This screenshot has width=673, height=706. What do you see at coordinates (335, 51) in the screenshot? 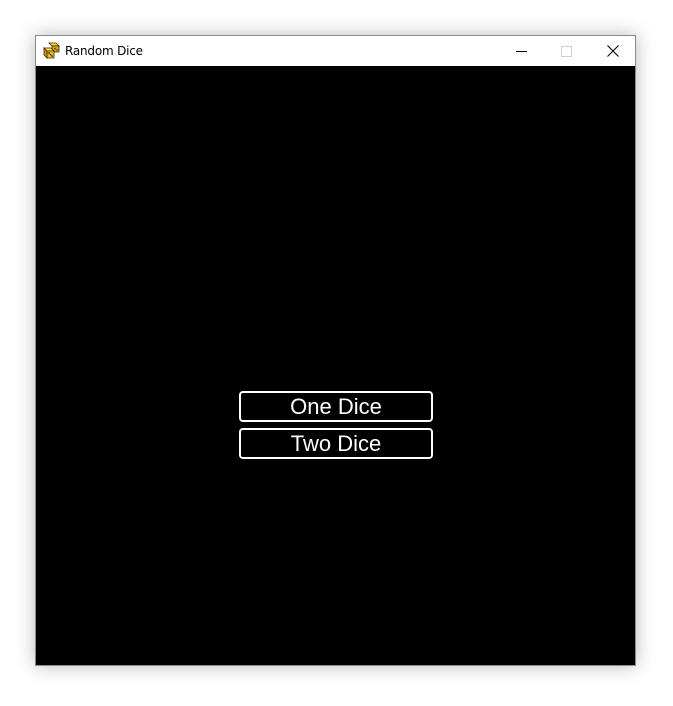
I see `title-bar: Random Dice` at bounding box center [335, 51].